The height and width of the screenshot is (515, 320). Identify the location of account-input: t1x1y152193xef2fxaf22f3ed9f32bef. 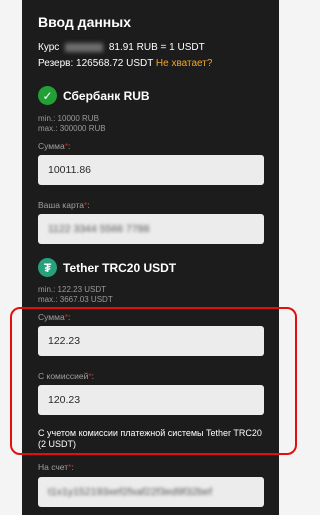
(151, 492).